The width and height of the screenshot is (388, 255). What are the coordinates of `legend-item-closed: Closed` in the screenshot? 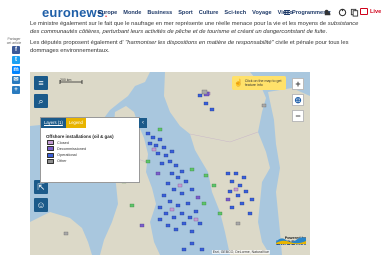 It's located at (93, 143).